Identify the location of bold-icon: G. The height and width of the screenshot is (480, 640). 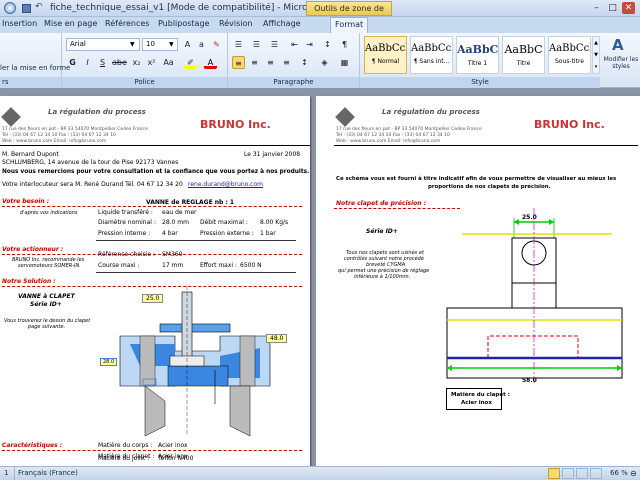
(72, 62).